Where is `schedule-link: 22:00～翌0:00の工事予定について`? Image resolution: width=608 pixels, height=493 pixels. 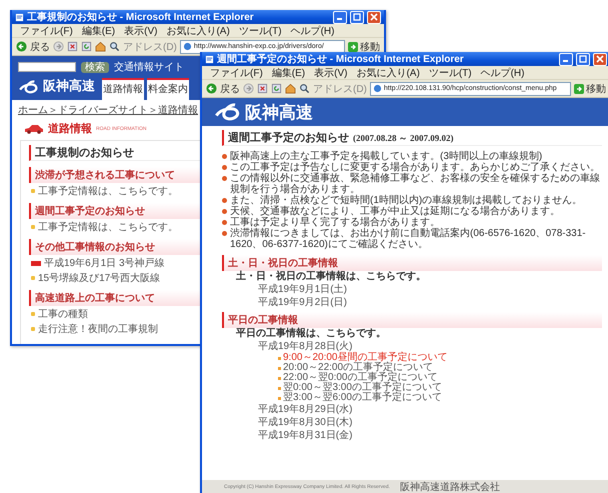 schedule-link: 22:00～翌0:00の工事予定について is located at coordinates (360, 378).